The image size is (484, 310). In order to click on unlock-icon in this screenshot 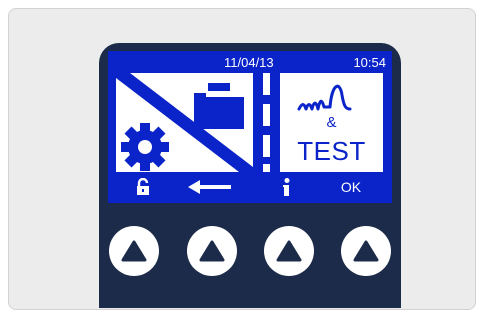, I will do `click(143, 187)`.